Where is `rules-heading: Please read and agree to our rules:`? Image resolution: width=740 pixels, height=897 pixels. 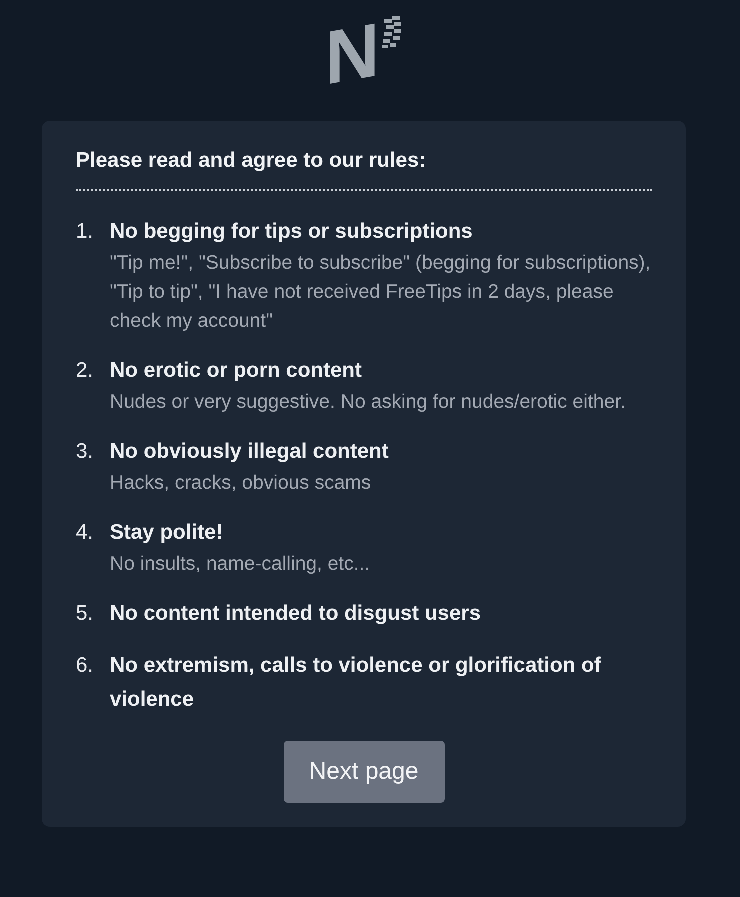 rules-heading: Please read and agree to our rules: is located at coordinates (252, 161).